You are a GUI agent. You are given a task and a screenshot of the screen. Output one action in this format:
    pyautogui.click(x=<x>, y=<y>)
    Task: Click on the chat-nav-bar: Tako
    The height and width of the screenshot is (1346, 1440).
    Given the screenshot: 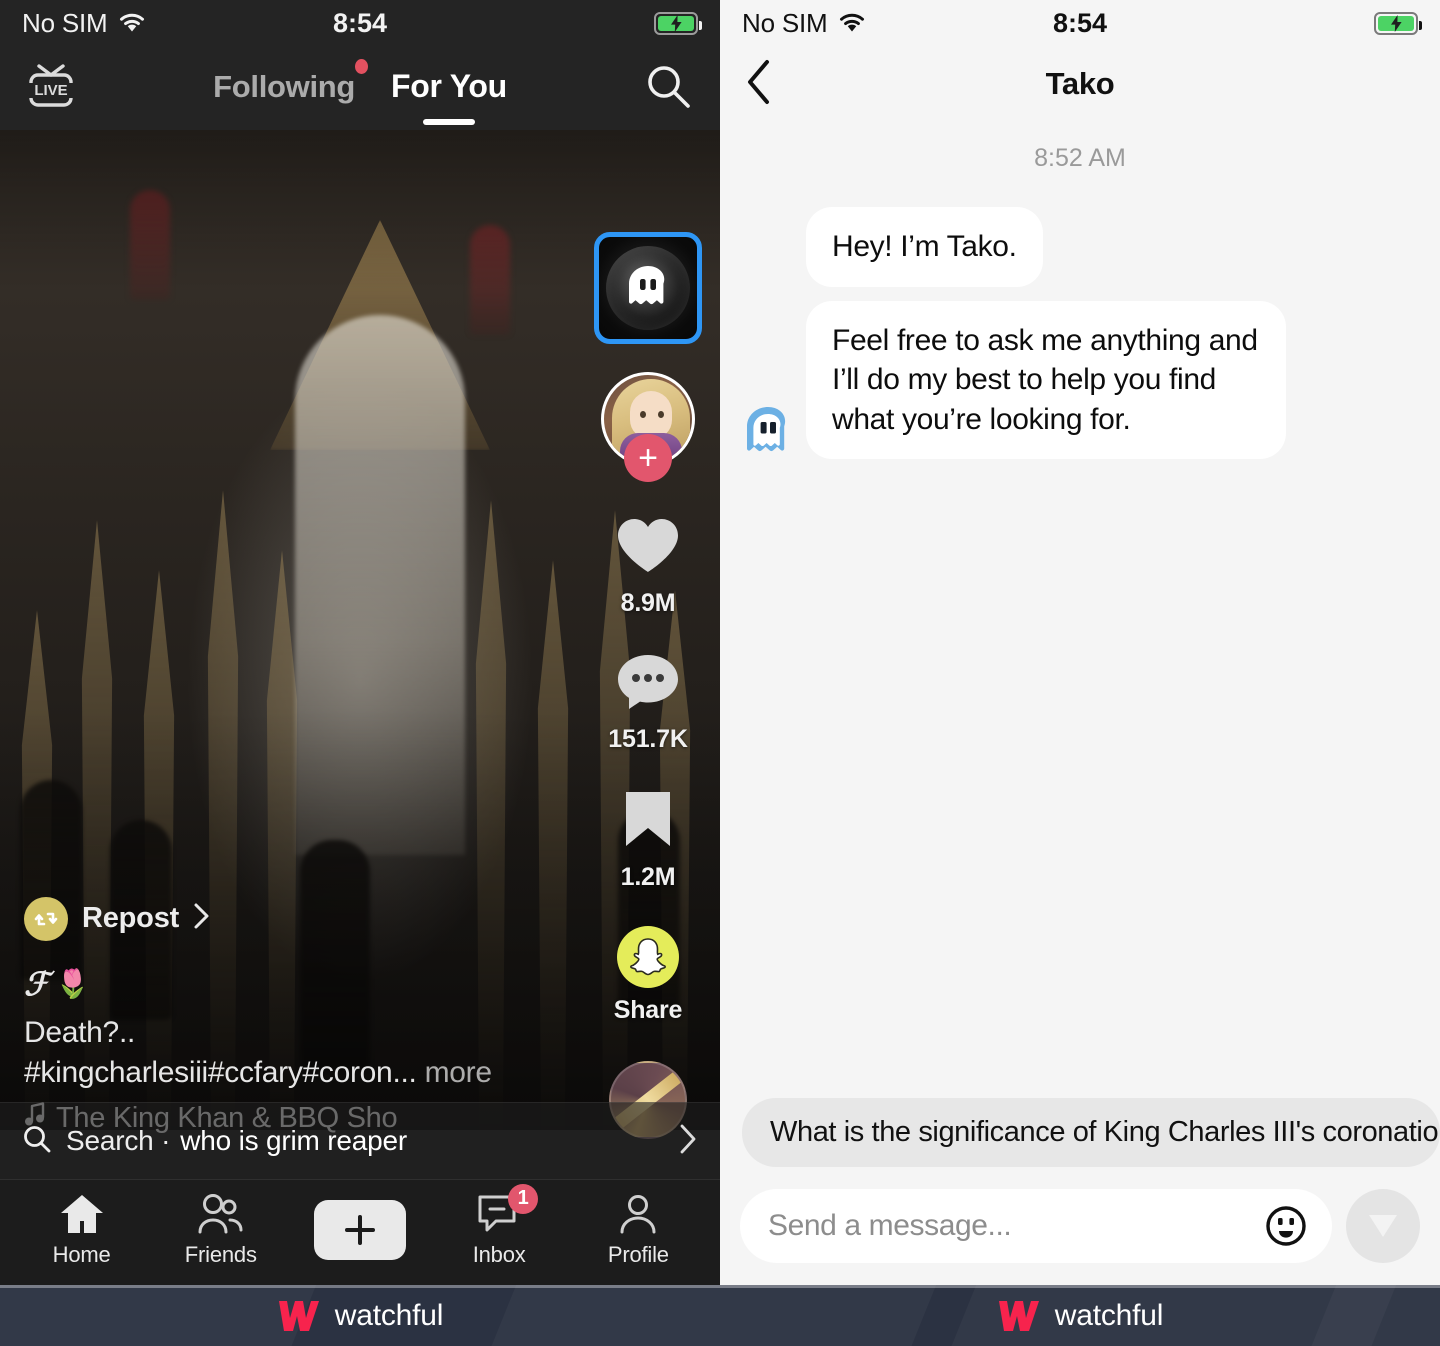 What is the action you would take?
    pyautogui.click(x=1080, y=84)
    